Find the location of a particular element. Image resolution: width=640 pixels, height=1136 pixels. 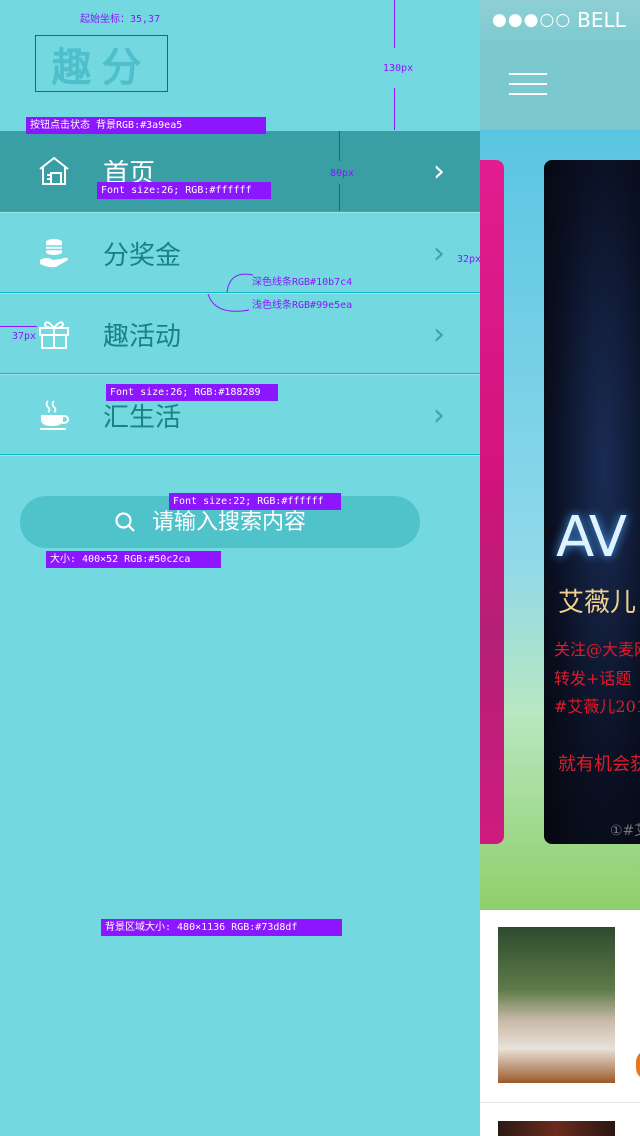

annotation-bg-size: 背景区域大小: 480×1136 RGB:#73d8df is located at coordinates (221, 927).